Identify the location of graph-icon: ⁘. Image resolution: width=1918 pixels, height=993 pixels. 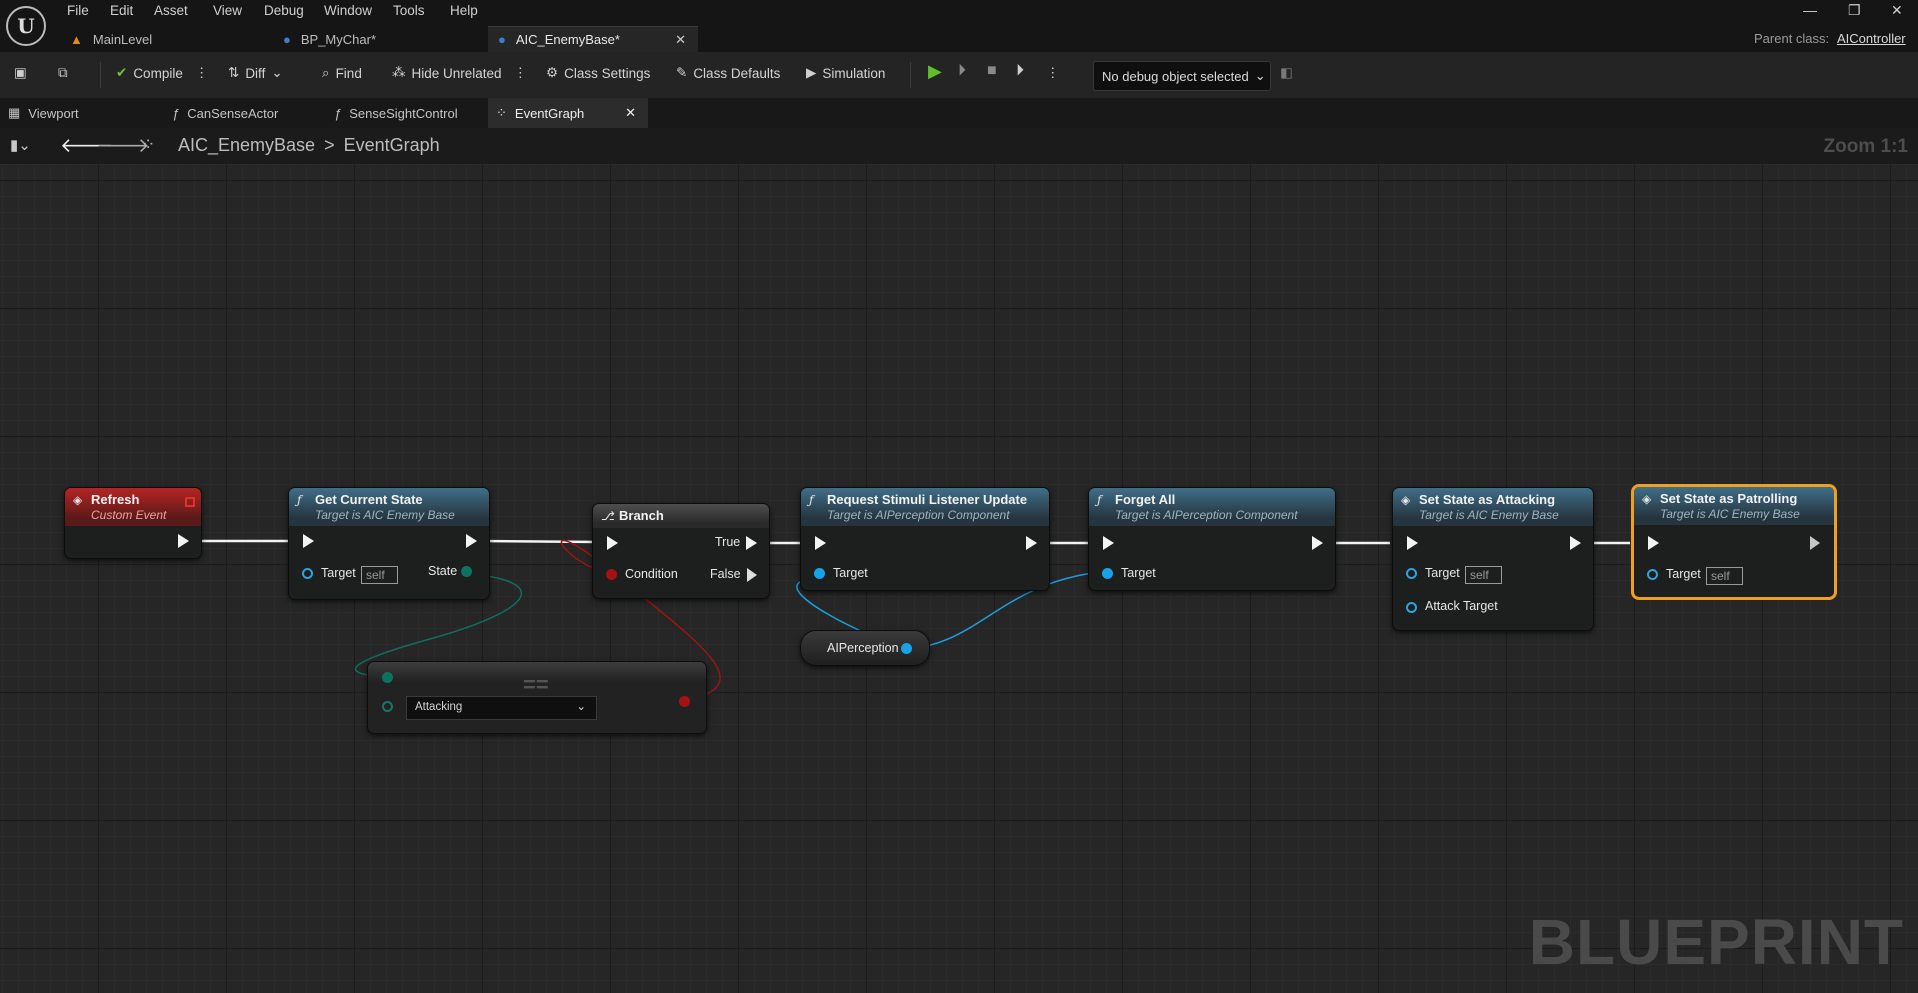
(501, 112).